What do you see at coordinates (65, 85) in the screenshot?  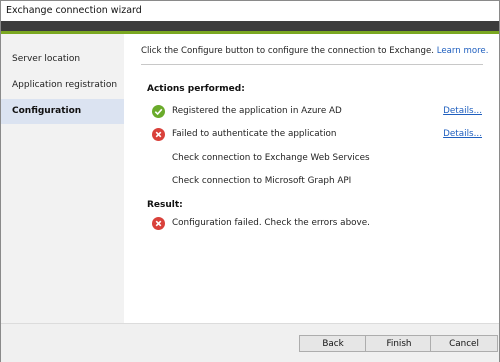 I see `sidebar-item-label: Application registration` at bounding box center [65, 85].